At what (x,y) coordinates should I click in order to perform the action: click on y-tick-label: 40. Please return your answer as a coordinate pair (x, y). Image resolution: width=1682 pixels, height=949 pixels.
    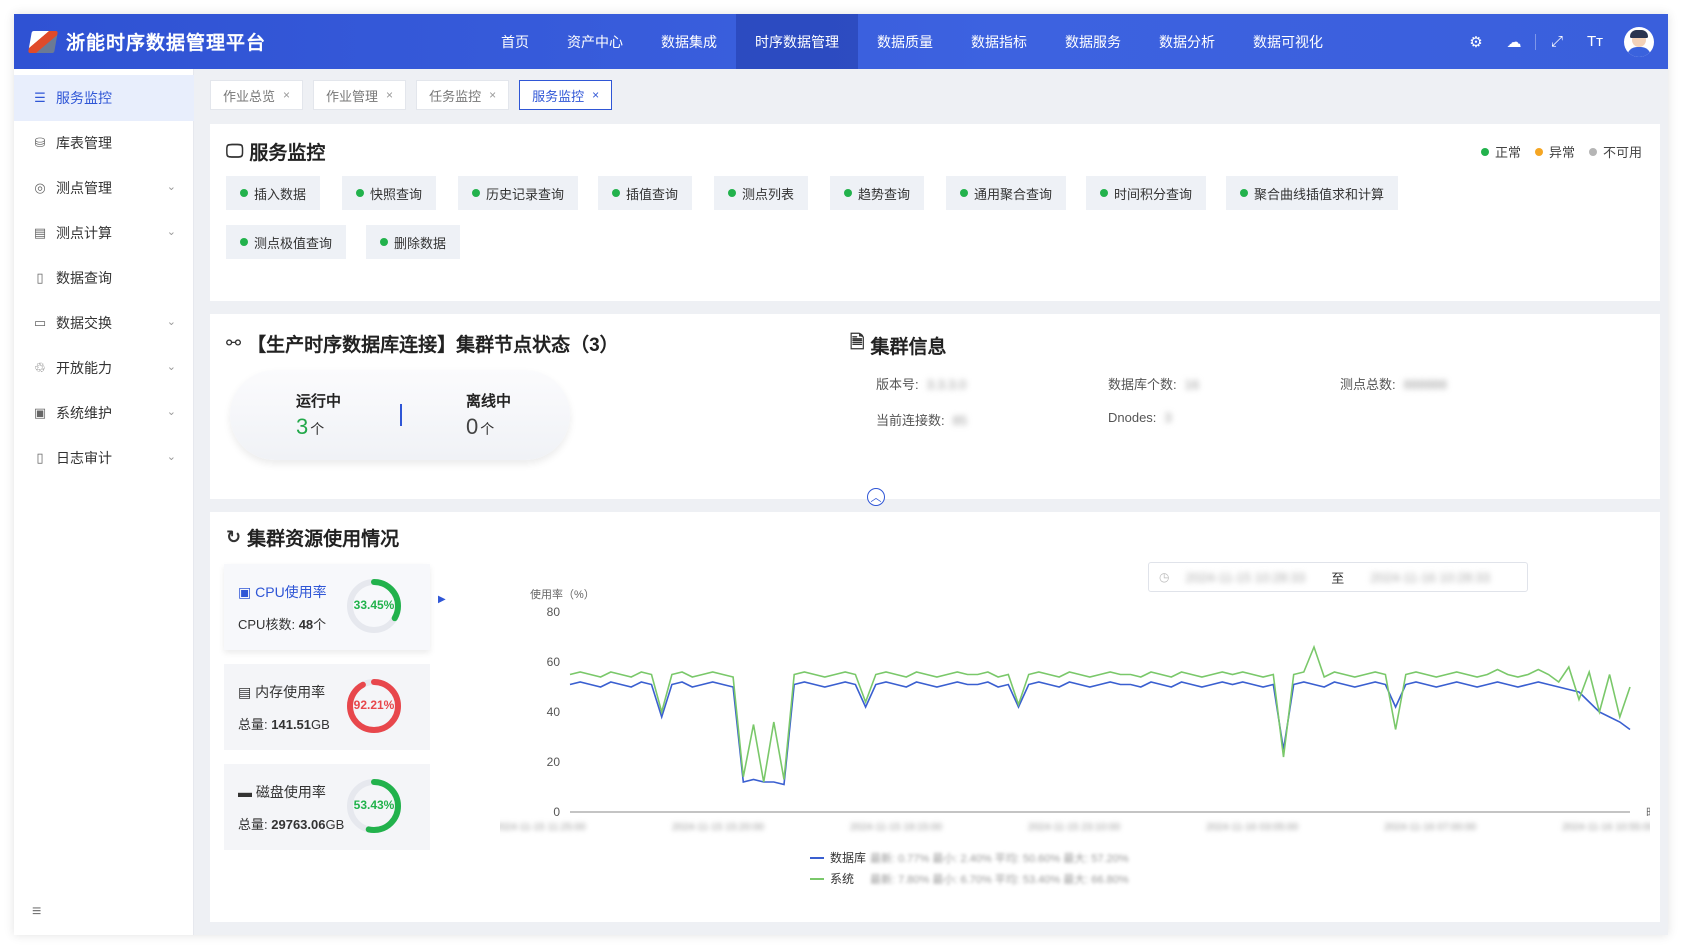
    Looking at the image, I should click on (554, 712).